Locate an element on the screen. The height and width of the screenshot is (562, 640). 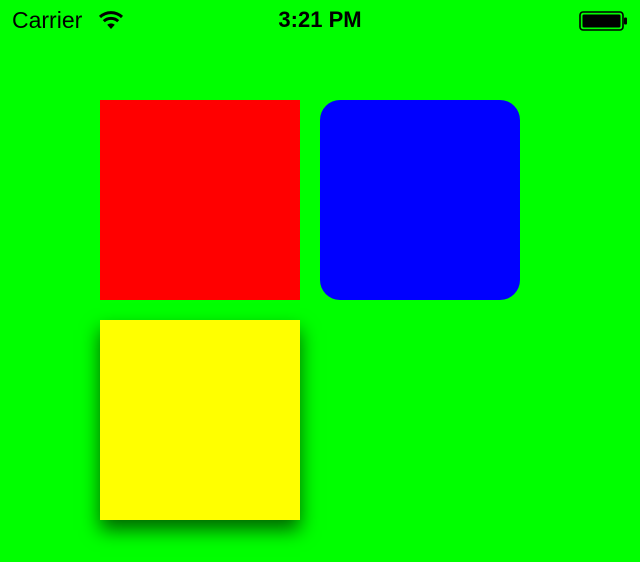
status-bar: Carrier 3:21 PM is located at coordinates (320, 20).